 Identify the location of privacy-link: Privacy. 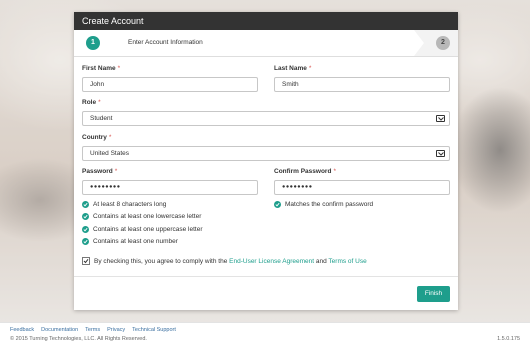
(116, 330).